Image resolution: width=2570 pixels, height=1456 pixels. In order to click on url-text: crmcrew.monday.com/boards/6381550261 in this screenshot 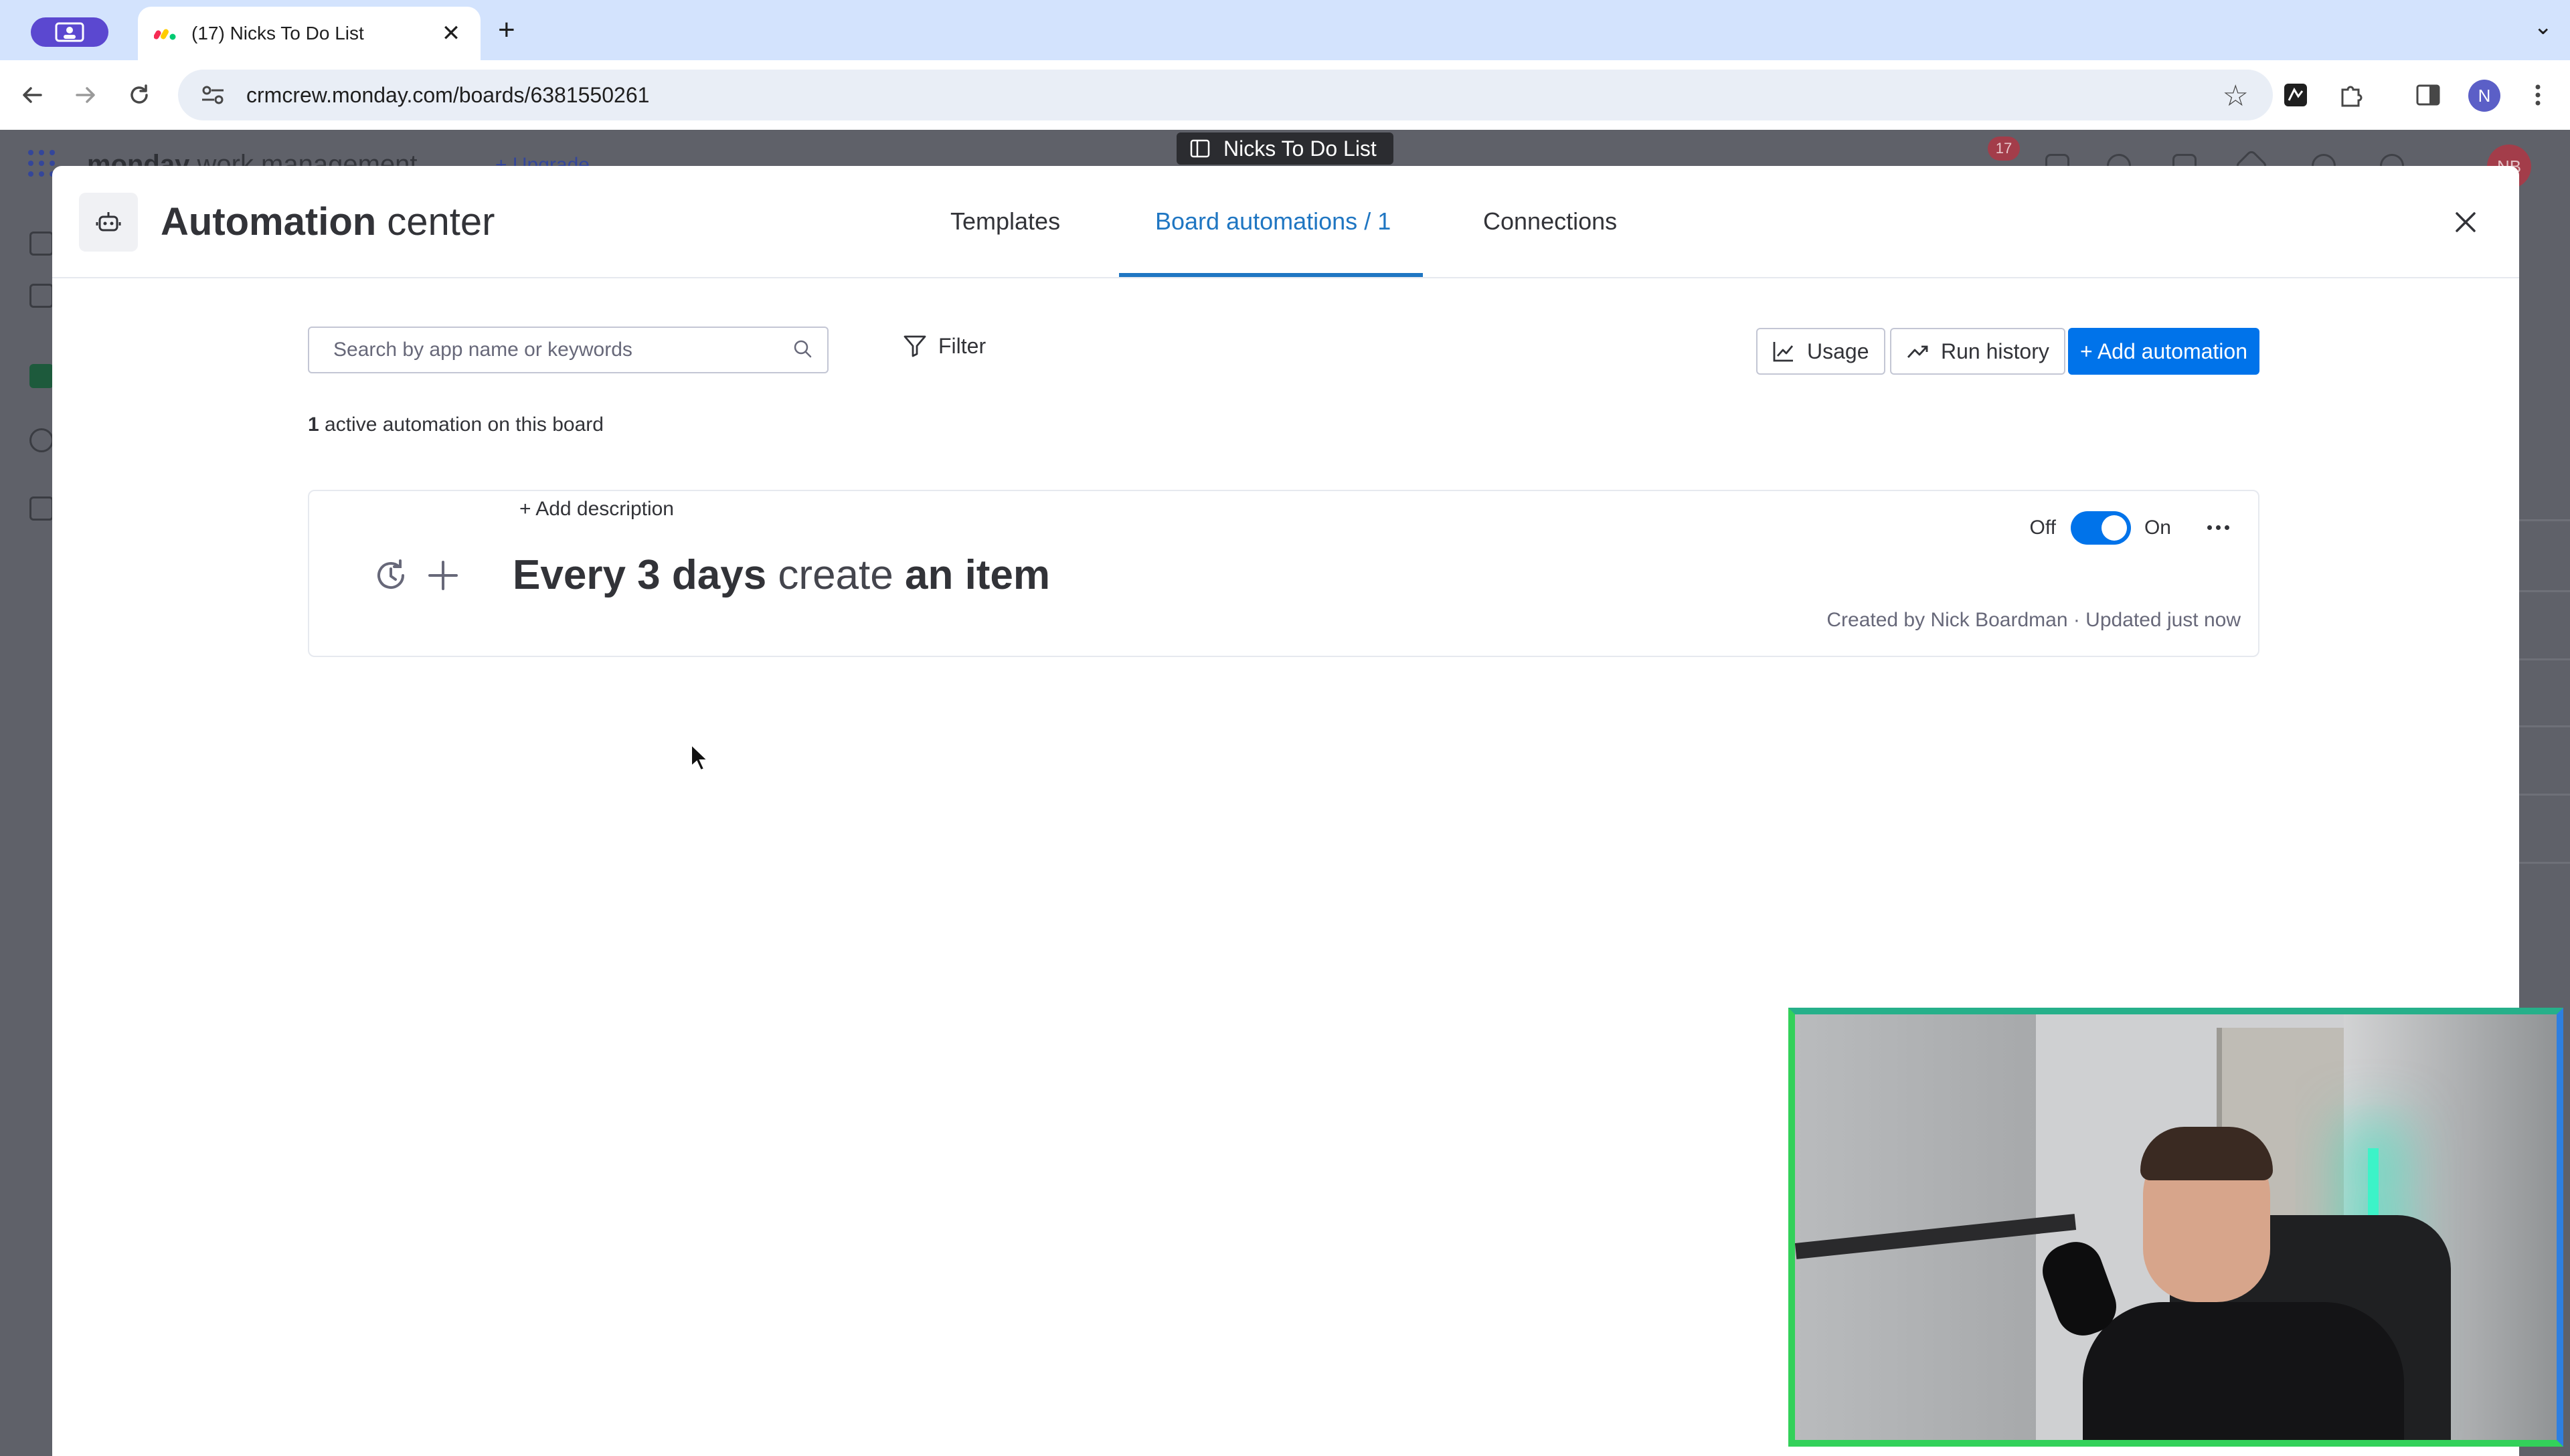, I will do `click(448, 94)`.